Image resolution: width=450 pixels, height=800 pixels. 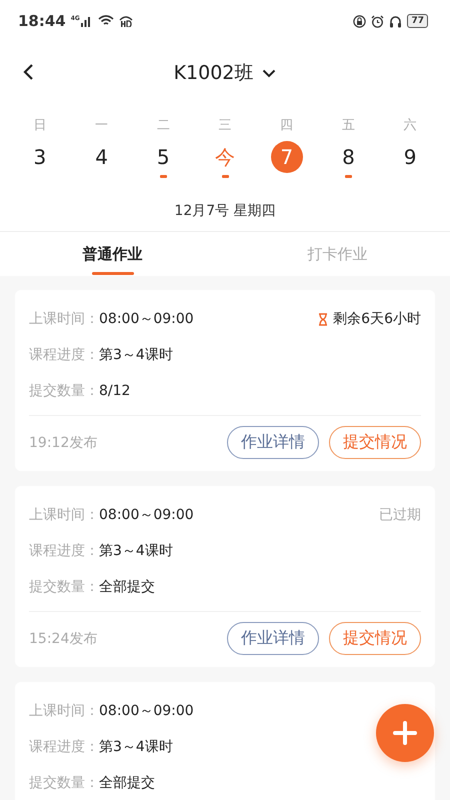 What do you see at coordinates (63, 443) in the screenshot?
I see `publish-time: 19:12发布` at bounding box center [63, 443].